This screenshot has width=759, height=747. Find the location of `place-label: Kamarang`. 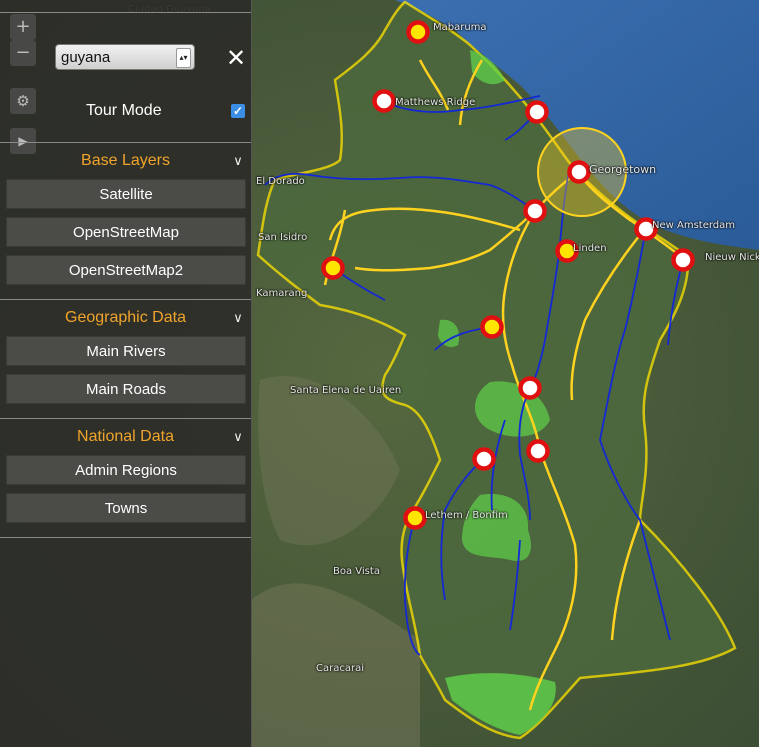

place-label: Kamarang is located at coordinates (282, 293).